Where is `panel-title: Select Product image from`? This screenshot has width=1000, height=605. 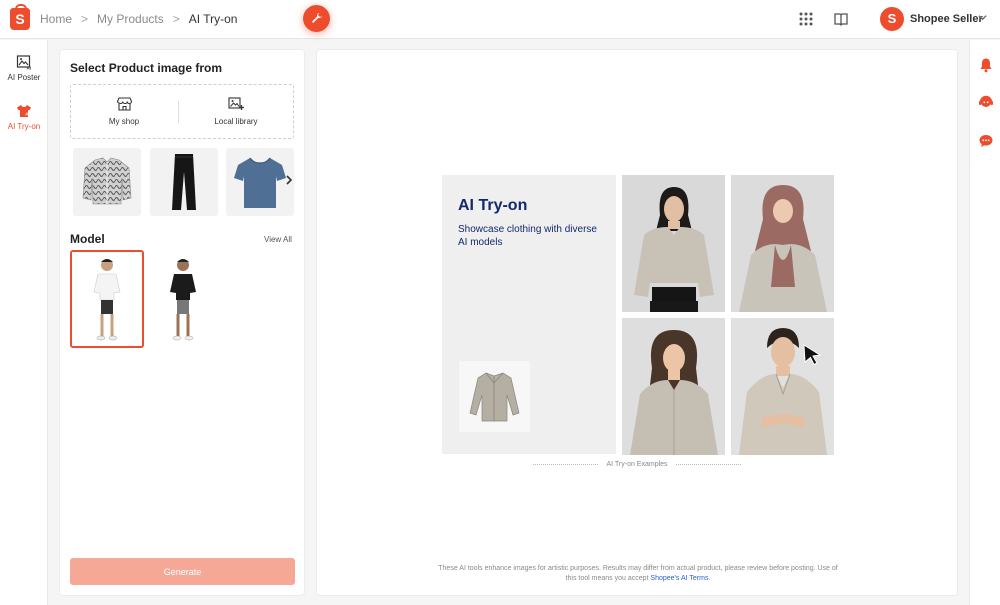
panel-title: Select Product image from is located at coordinates (146, 68).